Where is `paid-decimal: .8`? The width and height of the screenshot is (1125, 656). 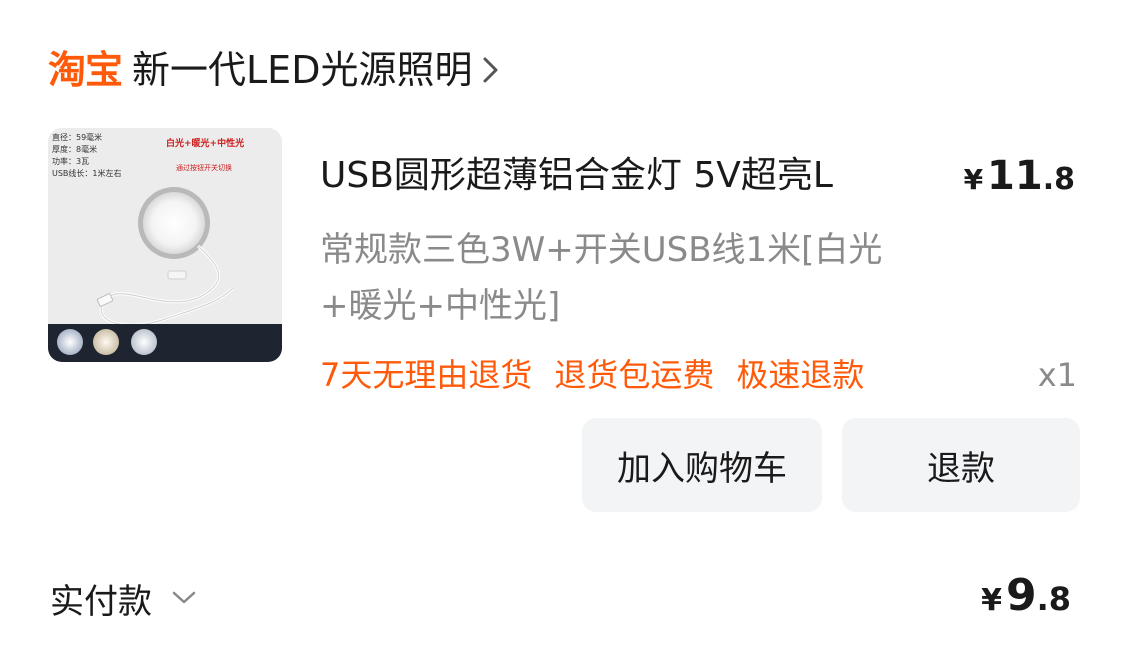
paid-decimal: .8 is located at coordinates (1053, 599).